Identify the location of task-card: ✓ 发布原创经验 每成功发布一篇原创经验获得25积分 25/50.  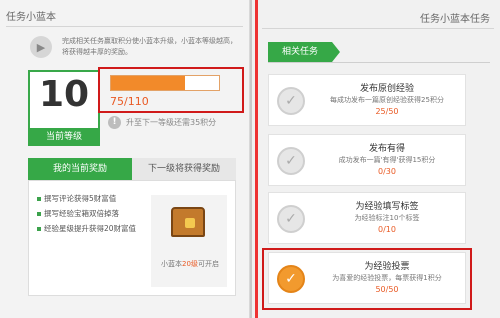
(367, 100).